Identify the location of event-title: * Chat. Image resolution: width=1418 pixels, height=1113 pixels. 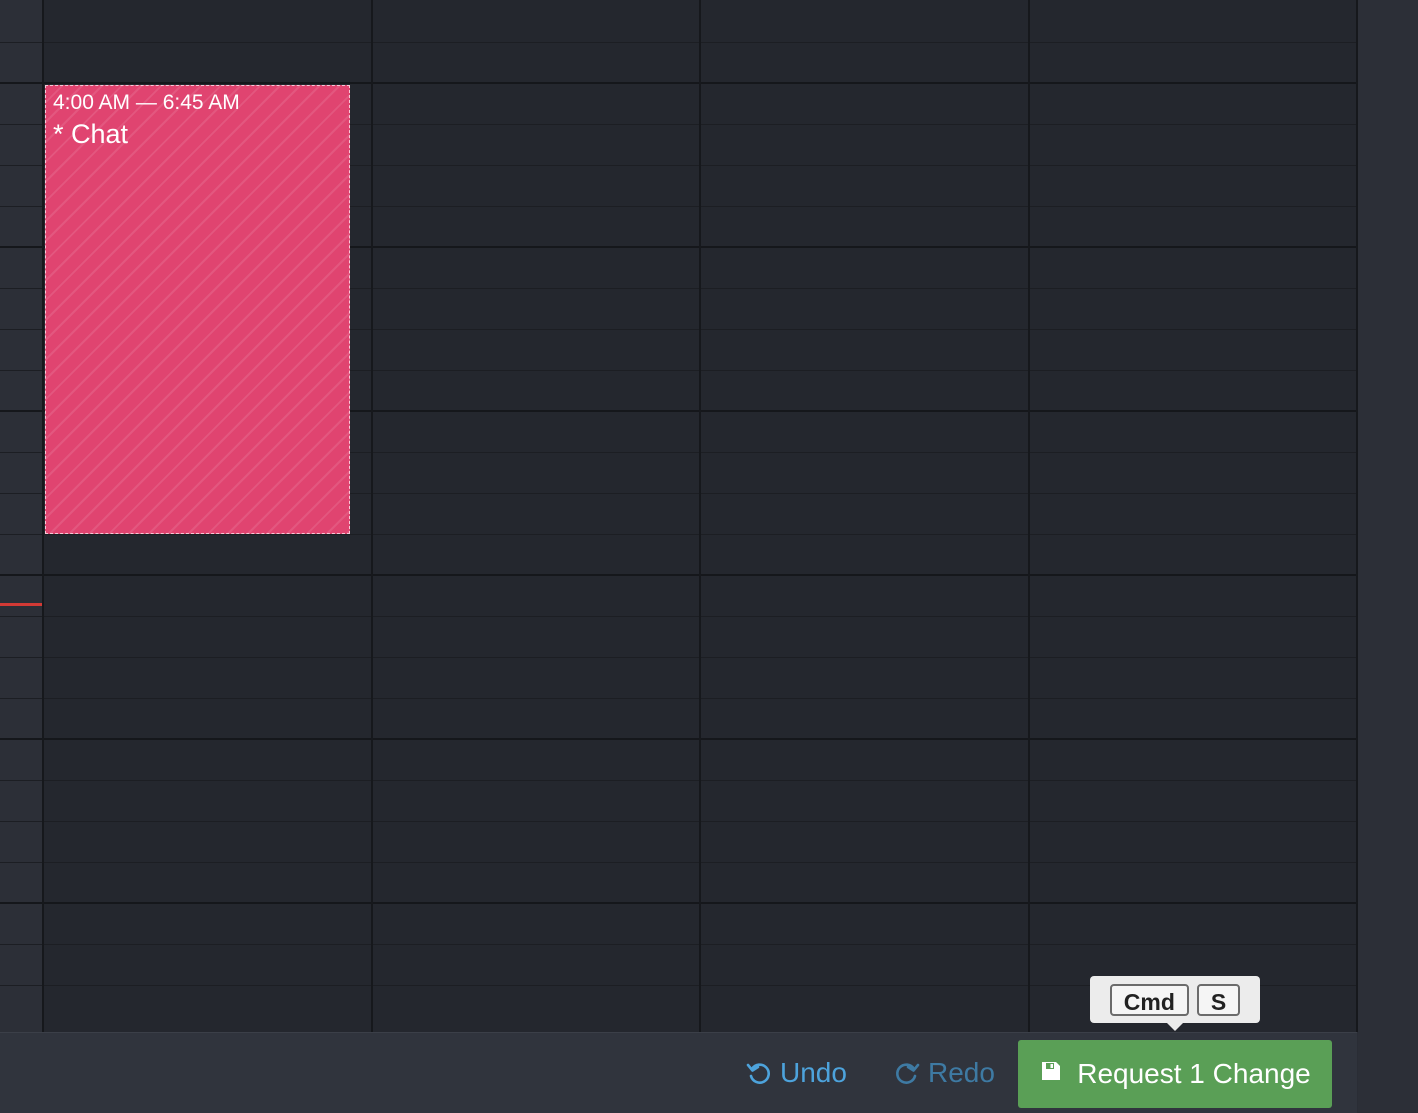
(91, 134).